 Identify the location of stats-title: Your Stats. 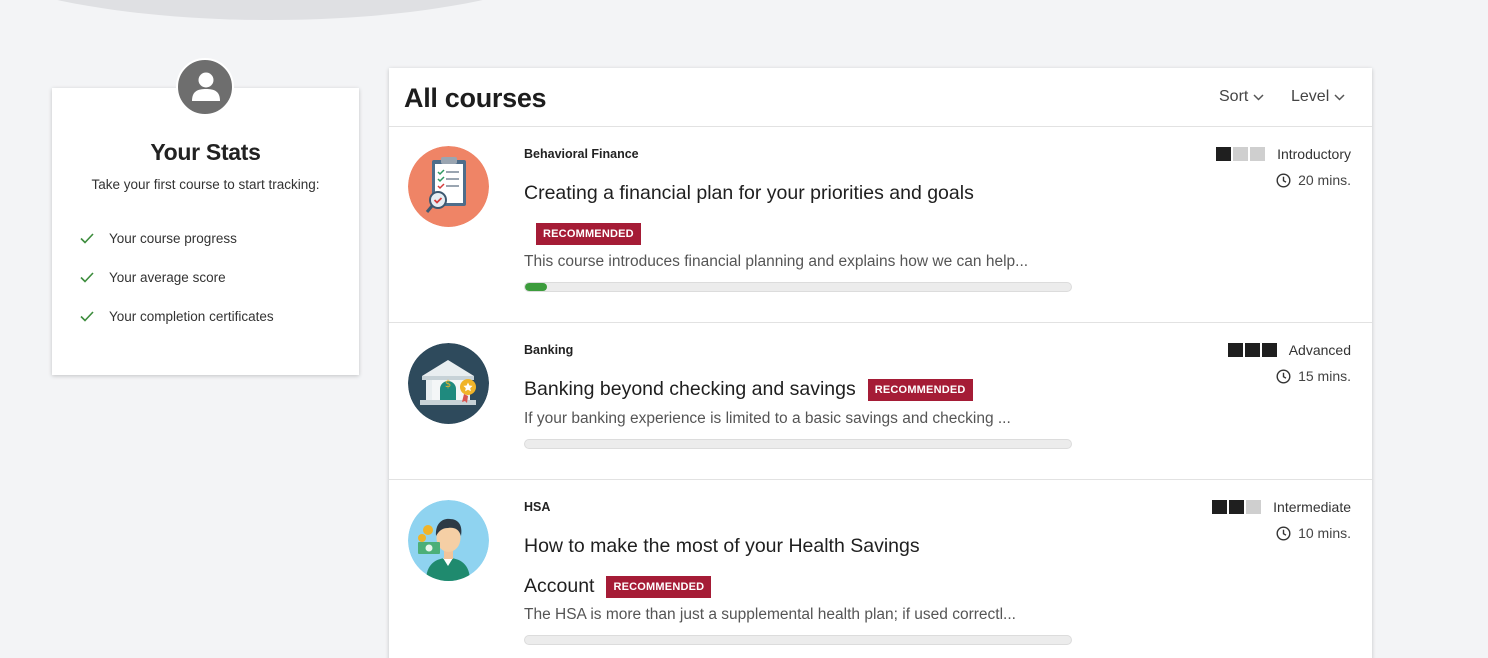
(205, 152).